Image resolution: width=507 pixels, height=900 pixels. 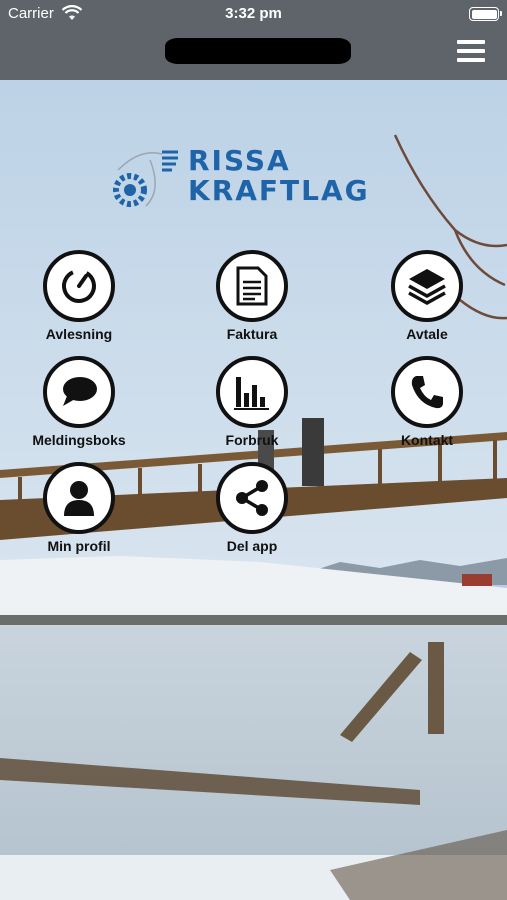 What do you see at coordinates (145, 178) in the screenshot?
I see `logo-mark-icon` at bounding box center [145, 178].